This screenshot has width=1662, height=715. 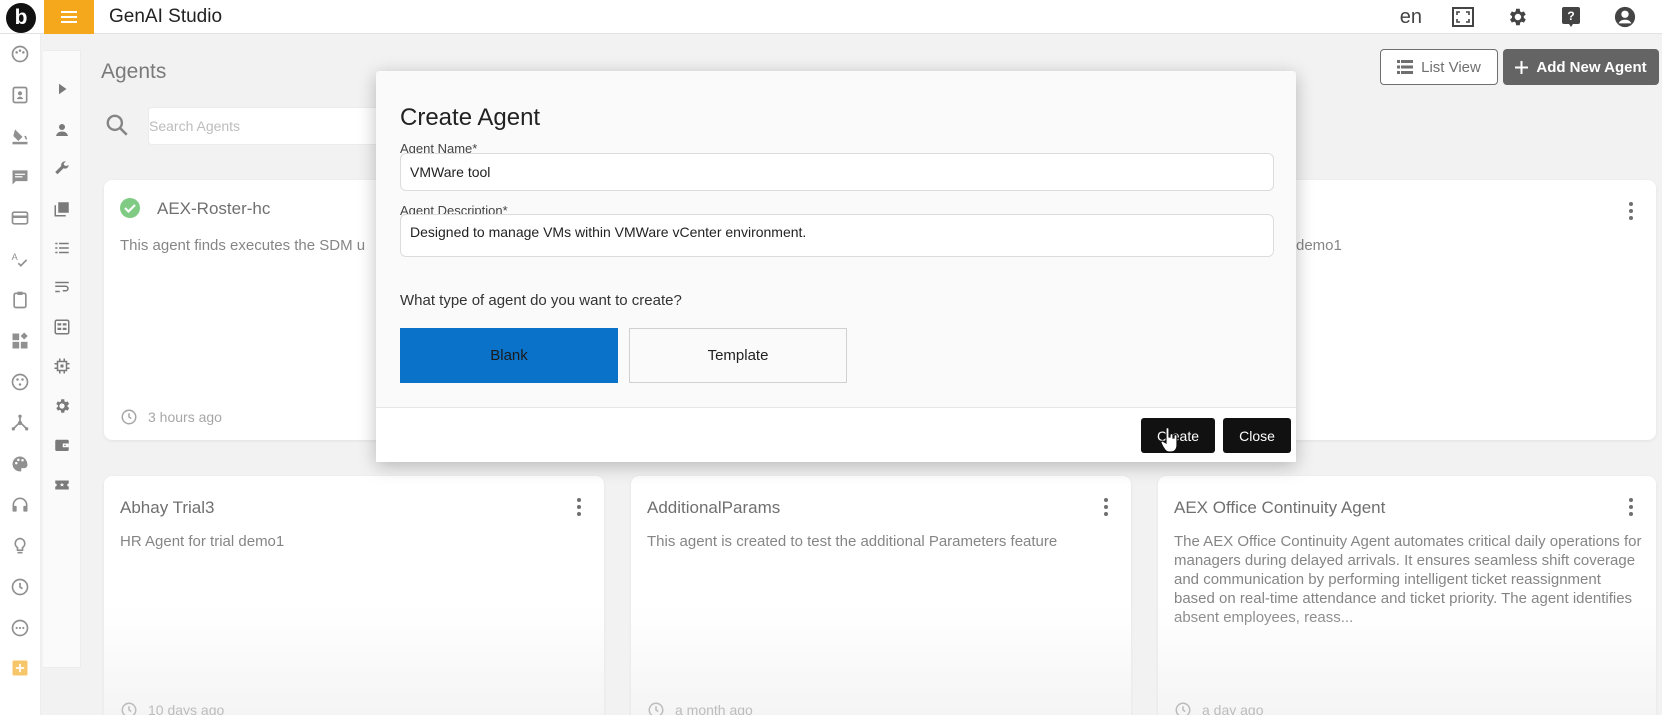 I want to click on dialog-footer: Create Close, so click(x=836, y=434).